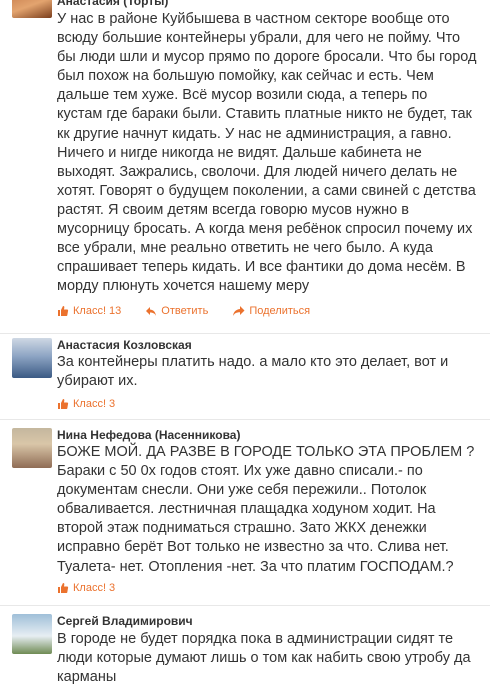 The image size is (490, 692). I want to click on like-count-label: Класс! 13, so click(97, 311).